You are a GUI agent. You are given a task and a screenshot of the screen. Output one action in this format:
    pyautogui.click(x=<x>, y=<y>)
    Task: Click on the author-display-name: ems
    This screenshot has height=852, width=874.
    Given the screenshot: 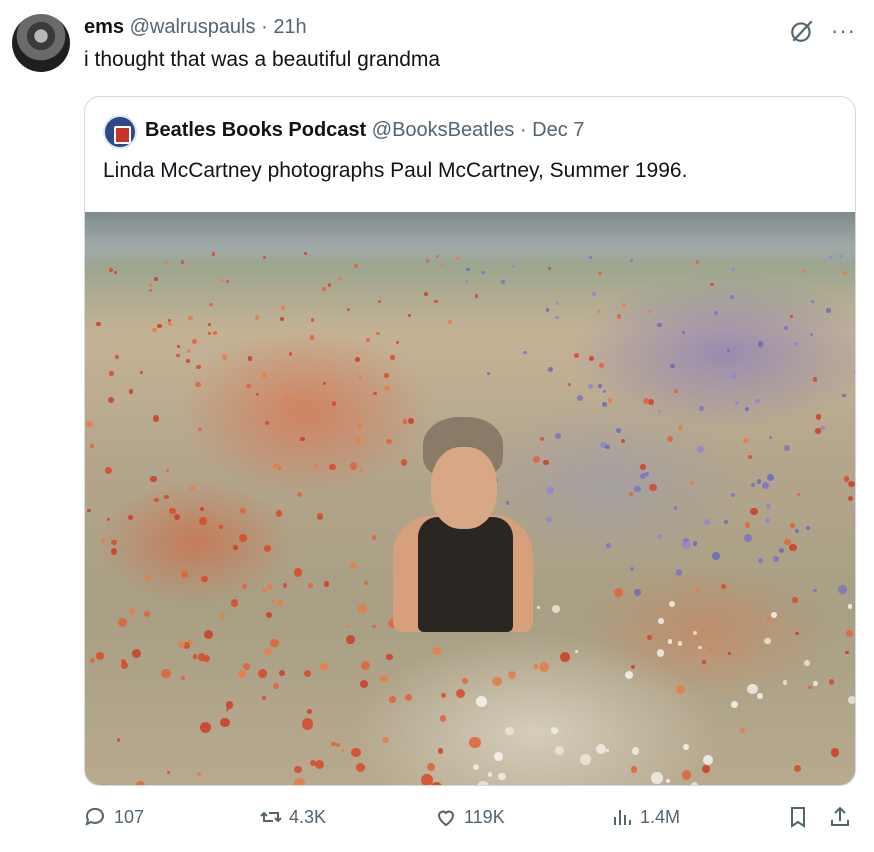 What is the action you would take?
    pyautogui.click(x=104, y=27)
    